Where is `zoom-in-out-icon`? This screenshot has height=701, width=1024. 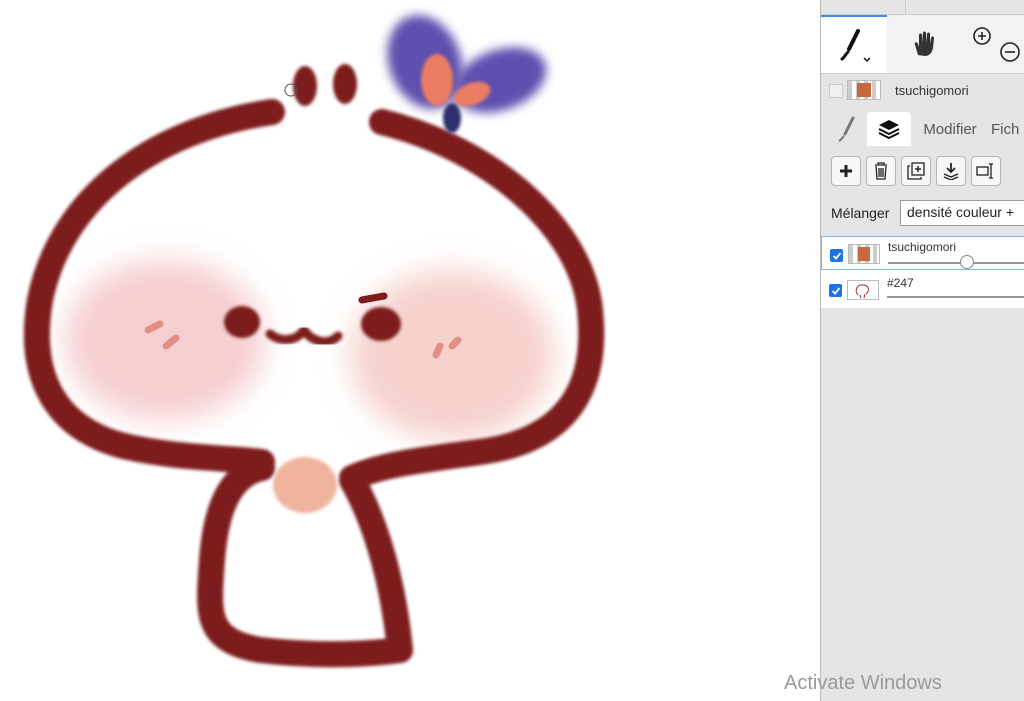 zoom-in-out-icon is located at coordinates (996, 44).